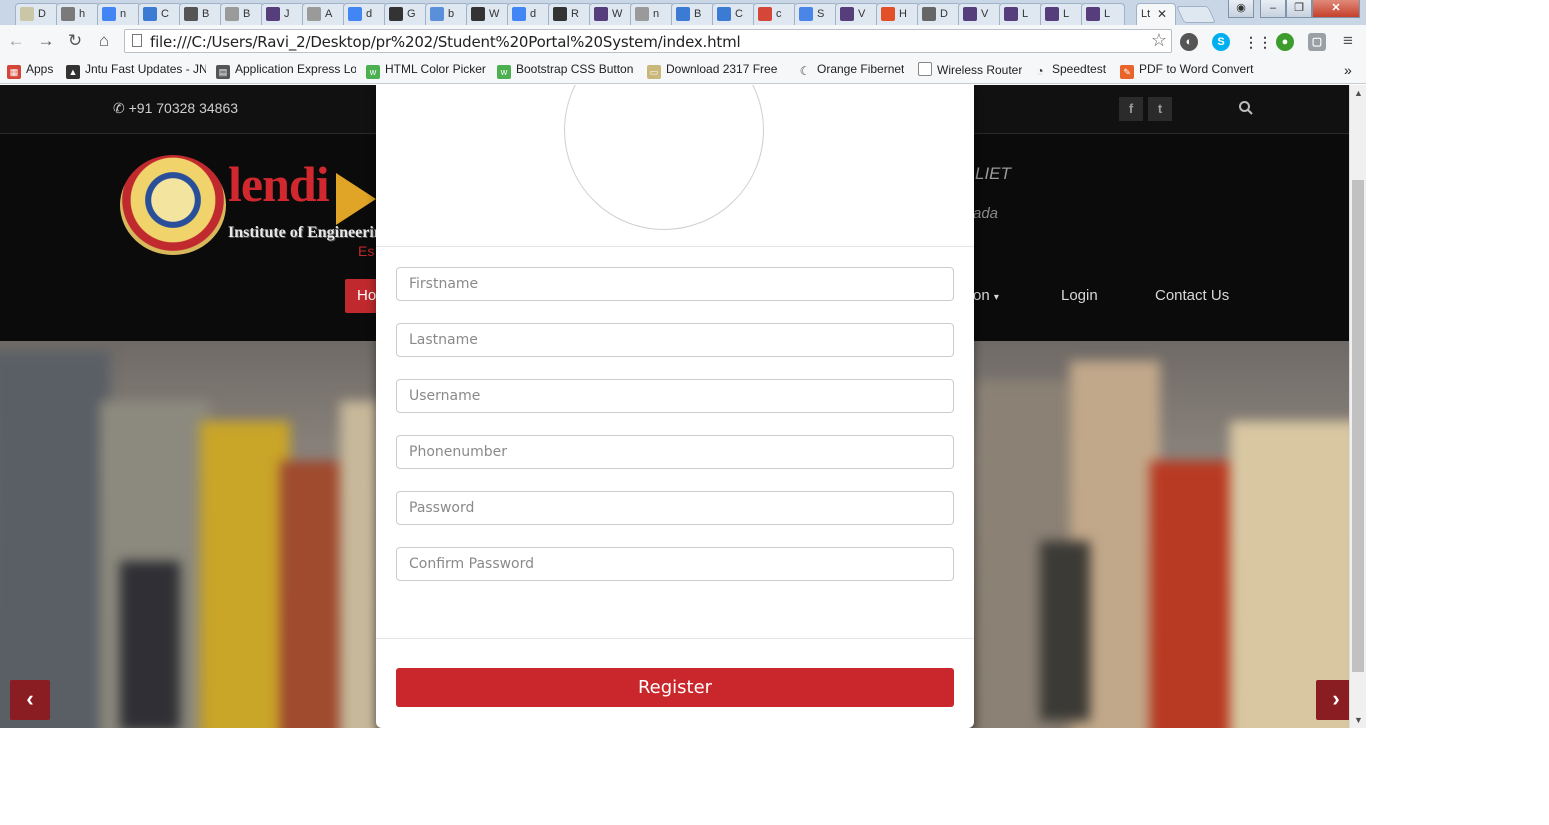 The image size is (1549, 825). I want to click on extension-globe-icon: ●, so click(1285, 42).